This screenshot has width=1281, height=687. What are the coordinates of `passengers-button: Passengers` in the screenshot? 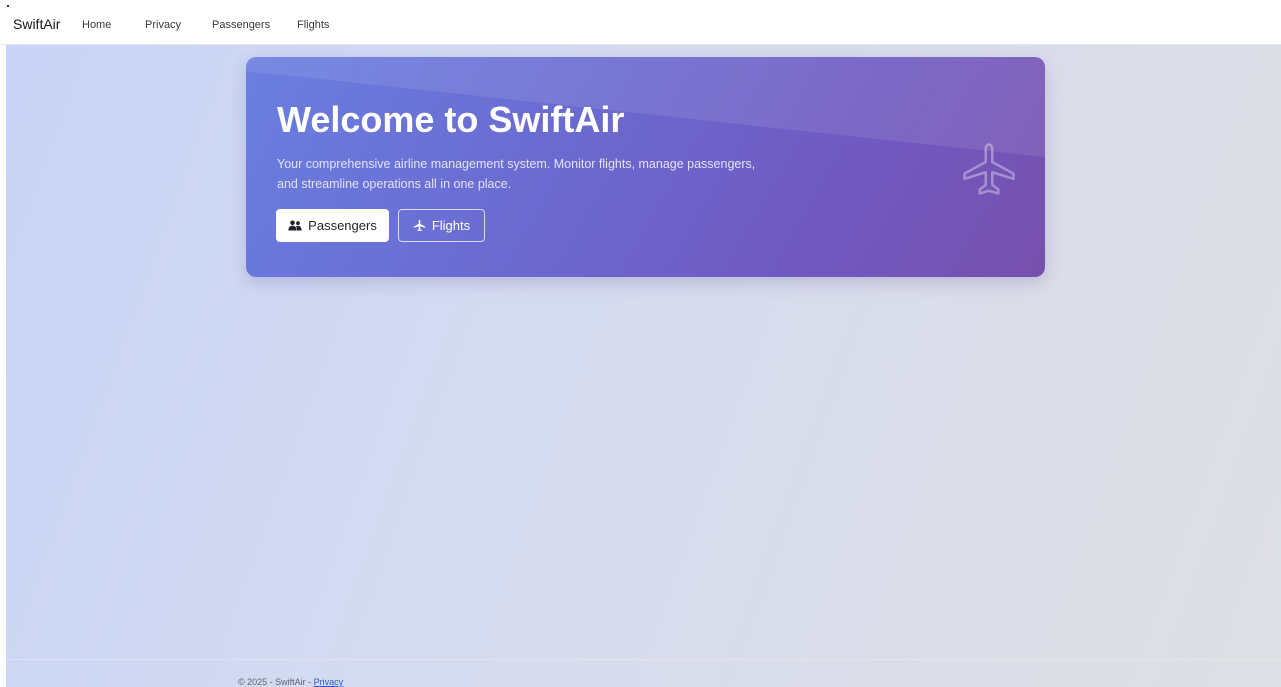 It's located at (332, 225).